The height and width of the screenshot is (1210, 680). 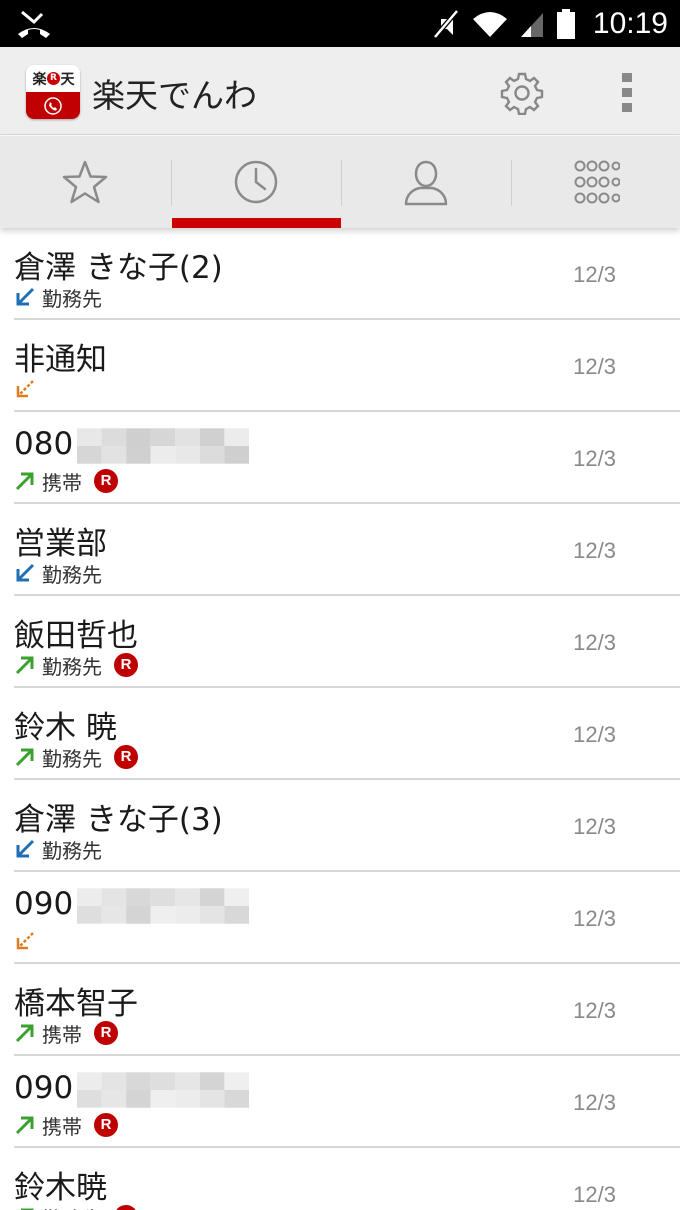 I want to click on caller-name: 鈴木暁, so click(x=60, y=1184).